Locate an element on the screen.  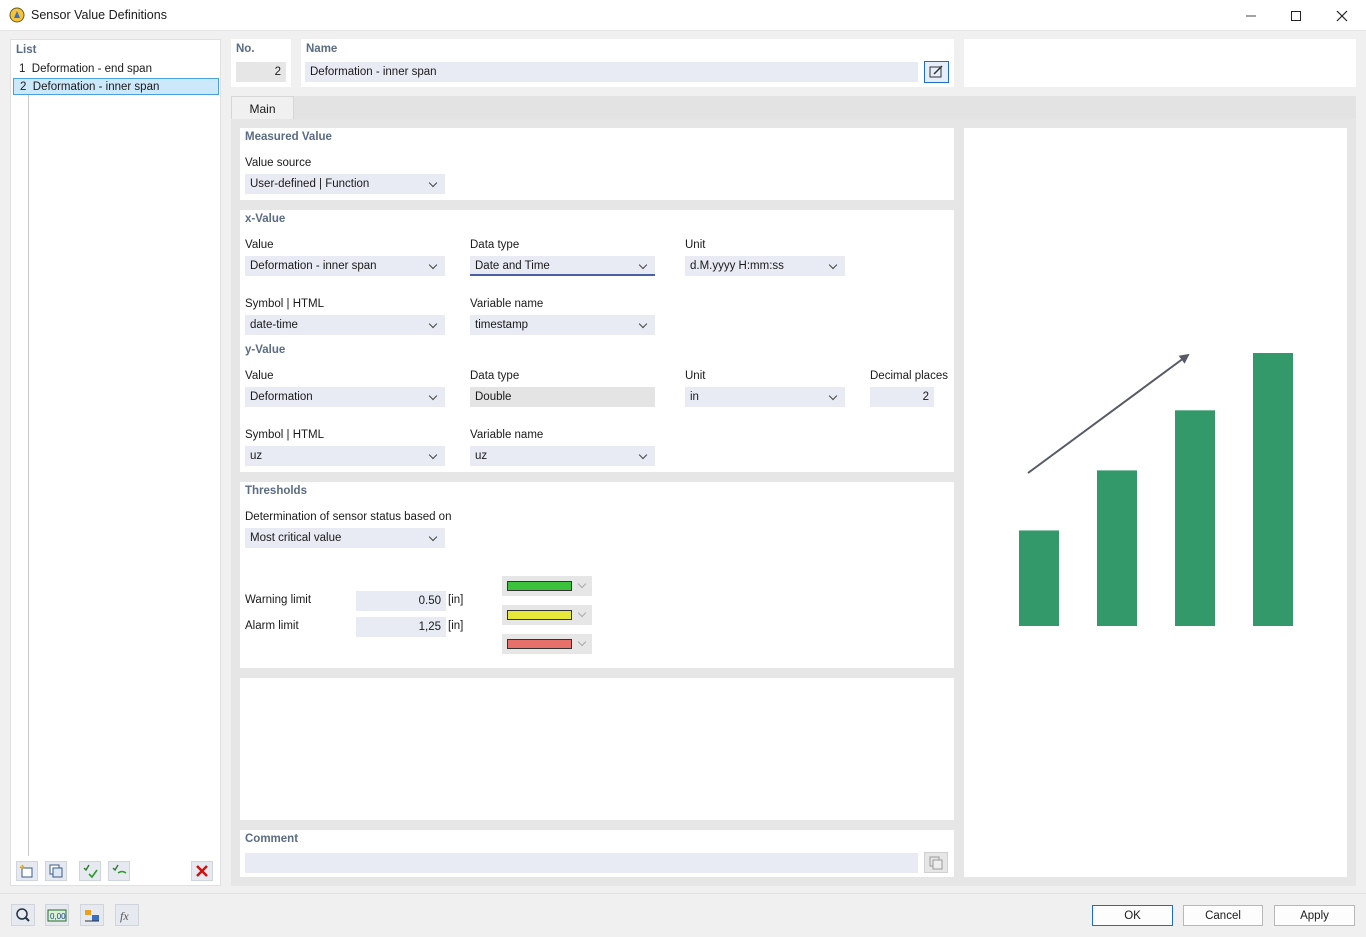
y-variable-select: uz is located at coordinates (562, 456).